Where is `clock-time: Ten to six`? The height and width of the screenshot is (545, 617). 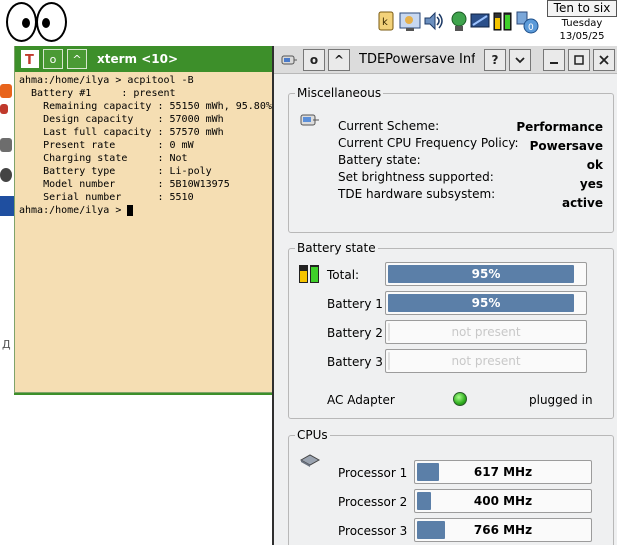 clock-time: Ten to six is located at coordinates (582, 8).